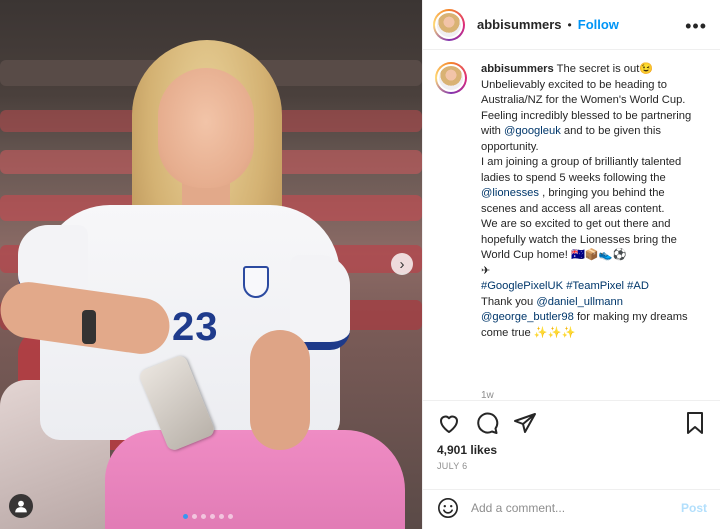  I want to click on mention-link: @daniel_ullmann, so click(579, 302).